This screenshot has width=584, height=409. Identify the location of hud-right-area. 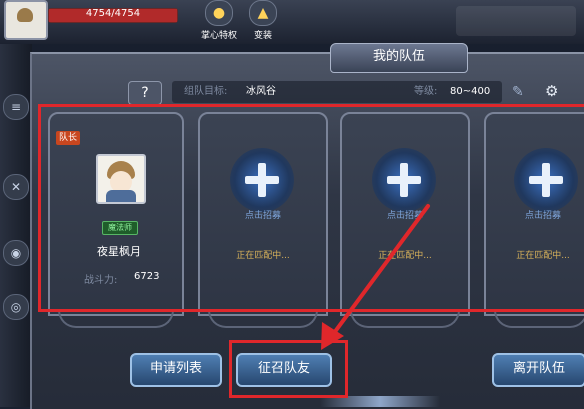
(516, 21).